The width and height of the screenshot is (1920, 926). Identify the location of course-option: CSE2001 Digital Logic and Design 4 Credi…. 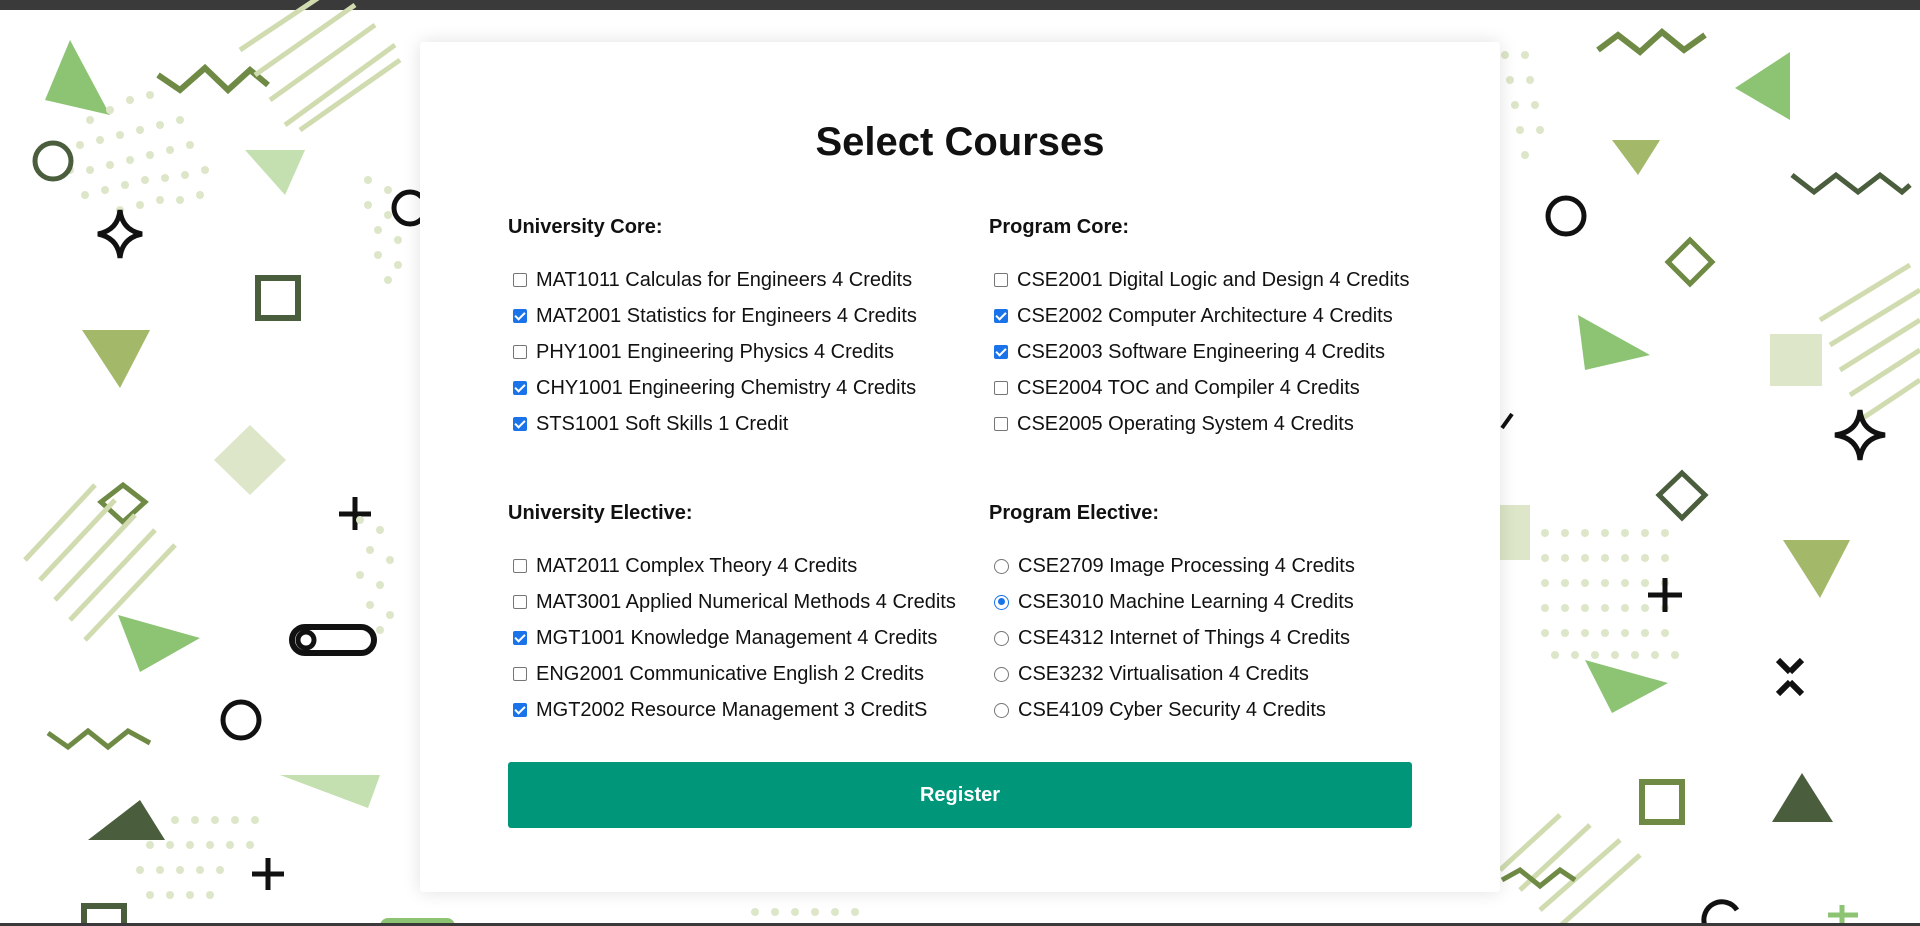
(1224, 280).